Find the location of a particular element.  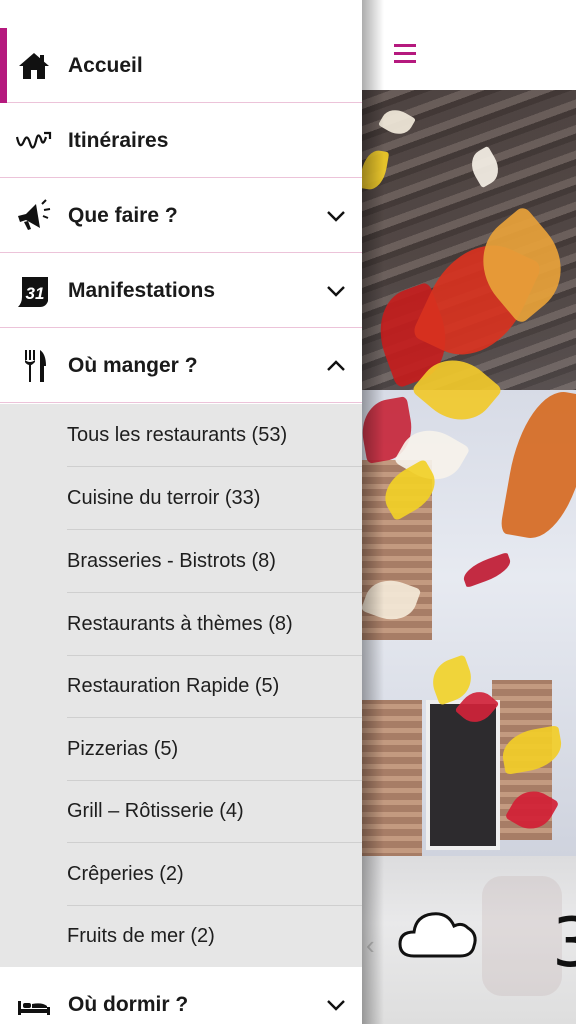

submenu-item: Cuisine du terroir (33) is located at coordinates (214, 498).